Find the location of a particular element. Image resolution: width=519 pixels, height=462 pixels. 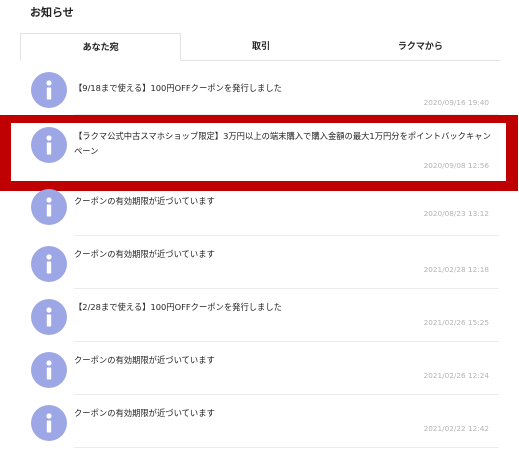

notification-date: 2020/08/23 13:12 is located at coordinates (456, 213).